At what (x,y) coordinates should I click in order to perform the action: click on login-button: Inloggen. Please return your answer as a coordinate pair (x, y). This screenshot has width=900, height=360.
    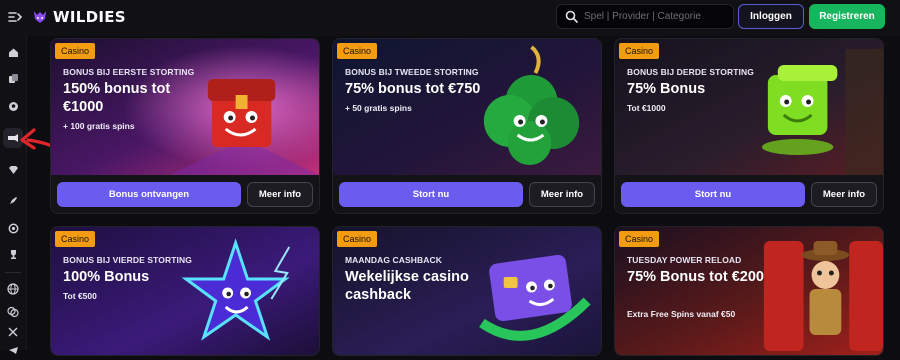
    Looking at the image, I should click on (771, 16).